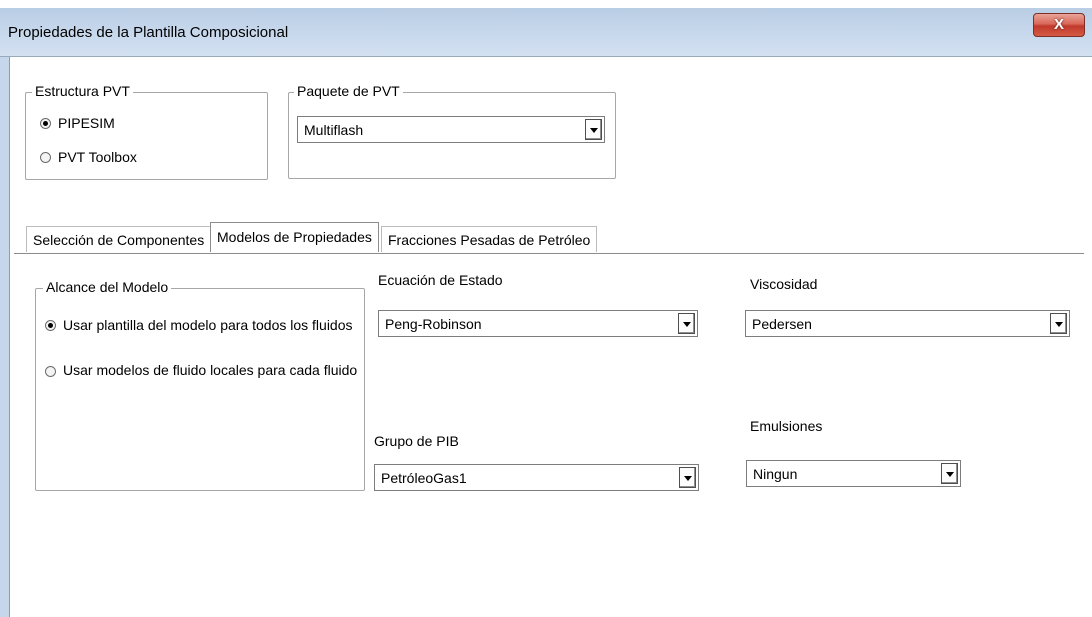  I want to click on radio-usar-plantilla, so click(50, 325).